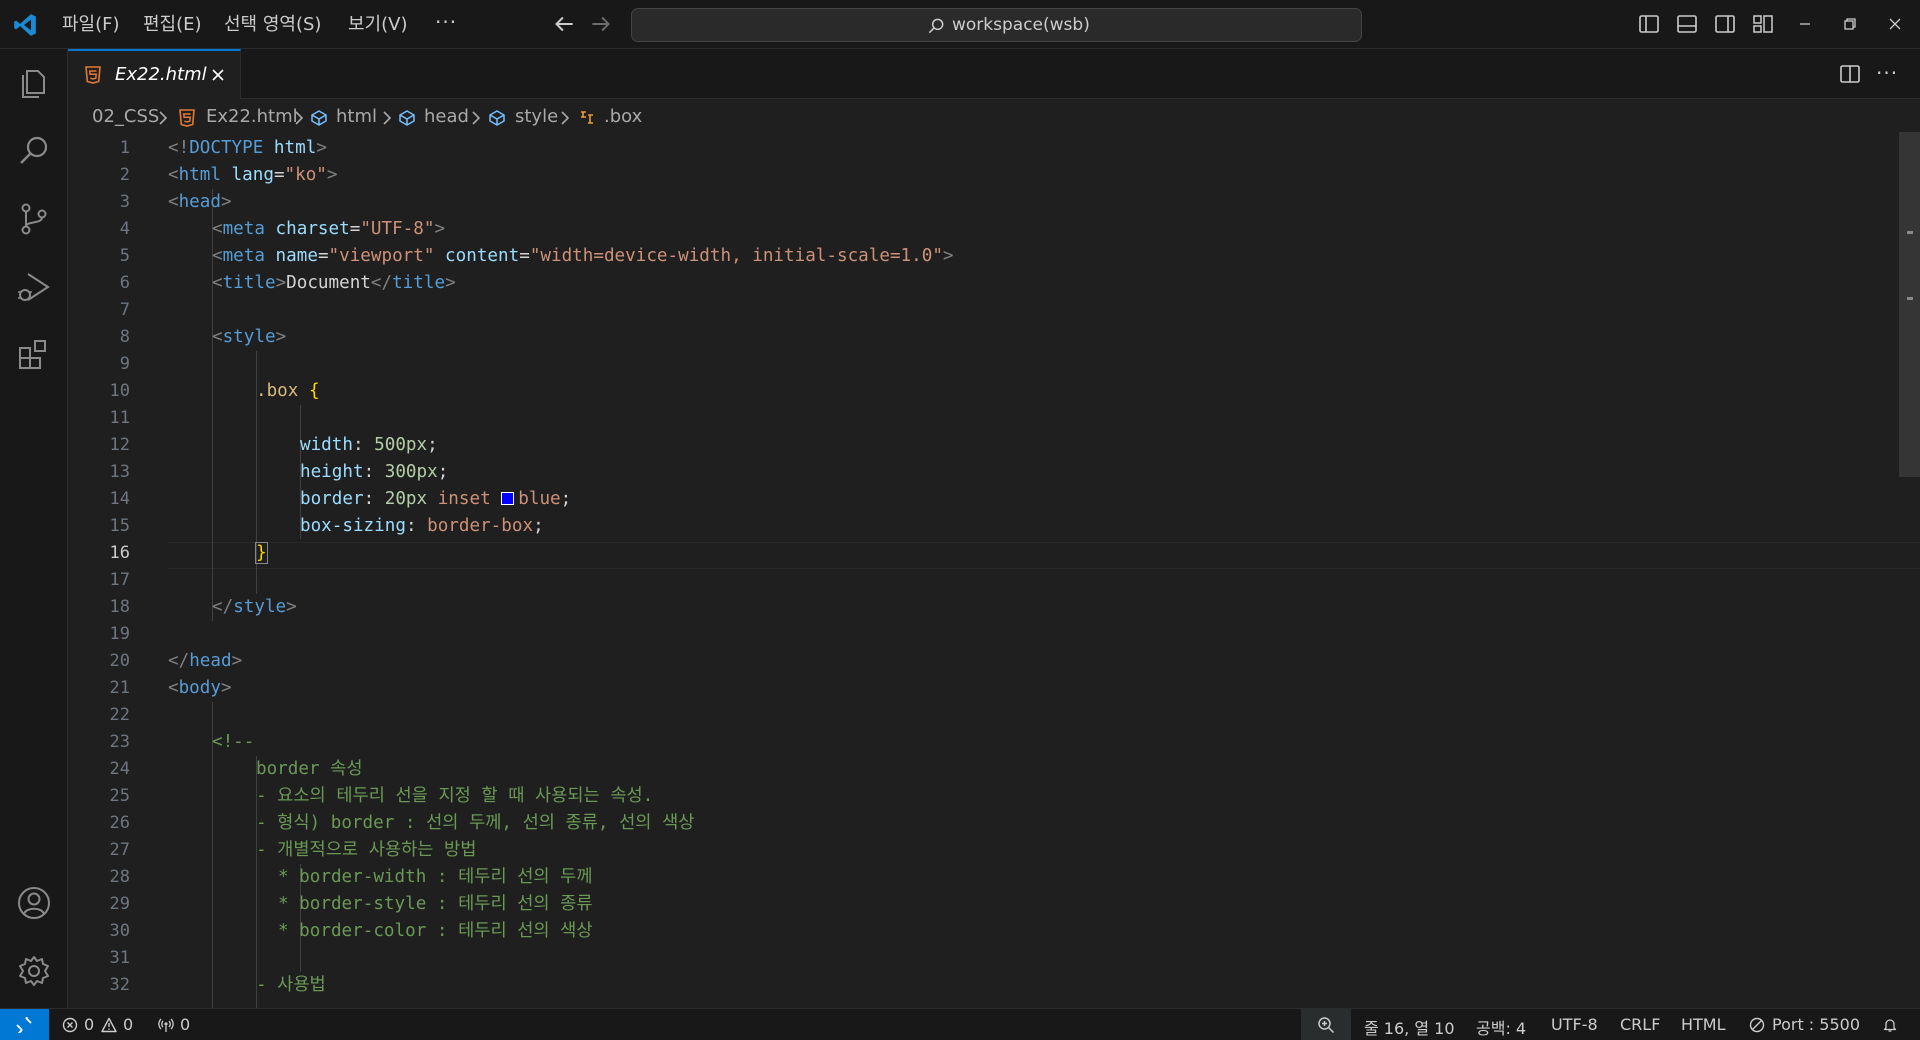 This screenshot has width=1920, height=1040. Describe the element at coordinates (179, 148) in the screenshot. I see `token: <!` at that location.